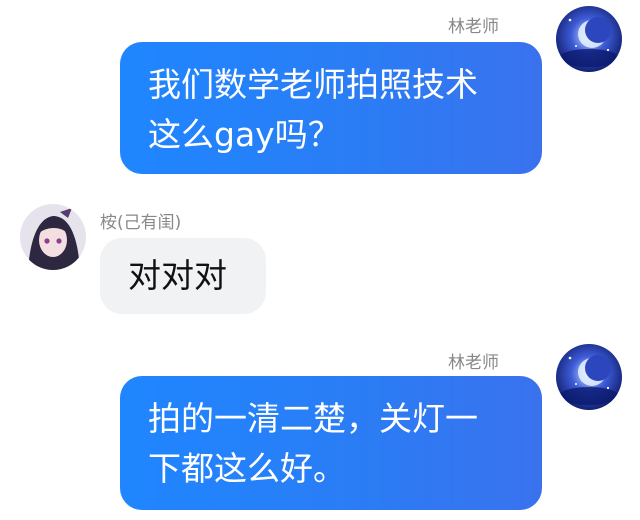 This screenshot has height=520, width=640. Describe the element at coordinates (141, 223) in the screenshot. I see `sender-name: 桉(己有闺)` at that location.